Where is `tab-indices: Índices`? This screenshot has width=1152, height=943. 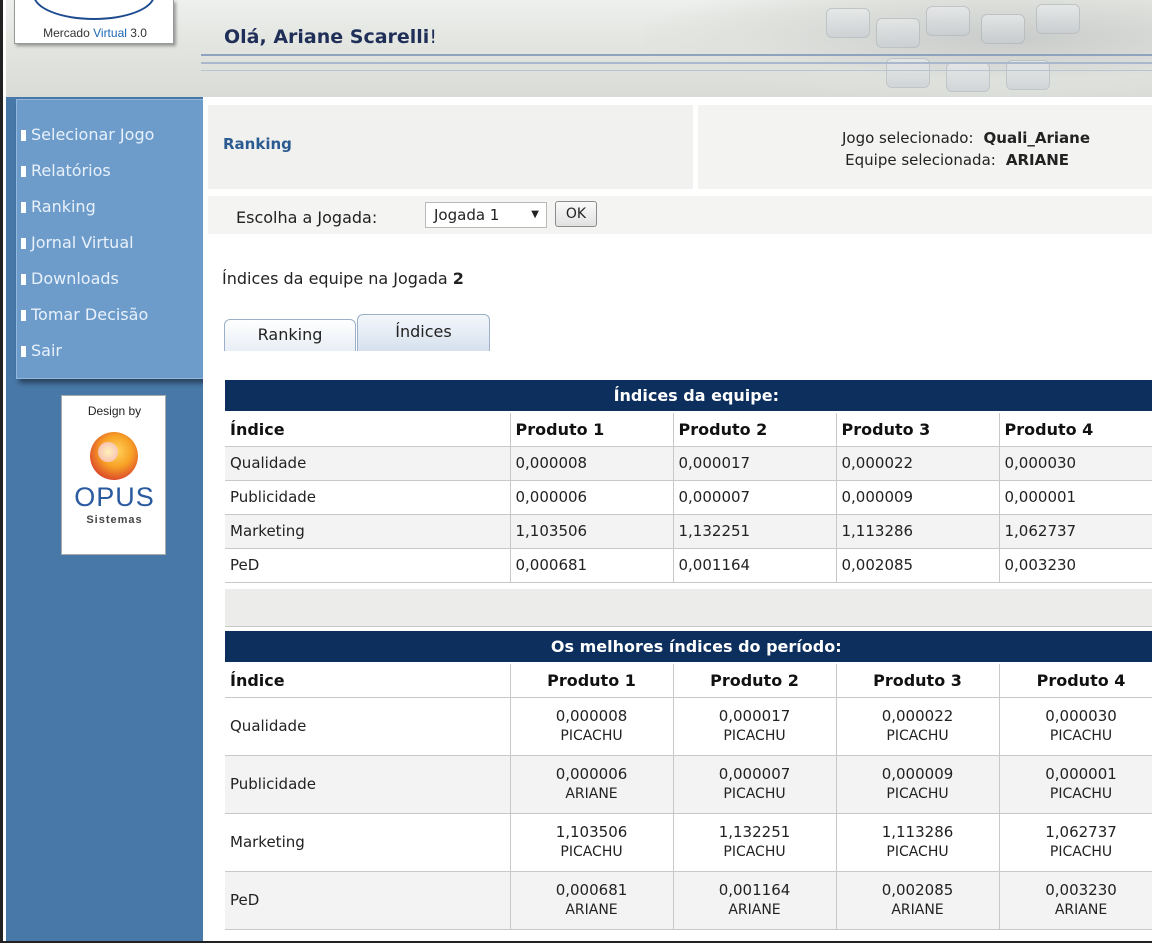
tab-indices: Índices is located at coordinates (423, 332).